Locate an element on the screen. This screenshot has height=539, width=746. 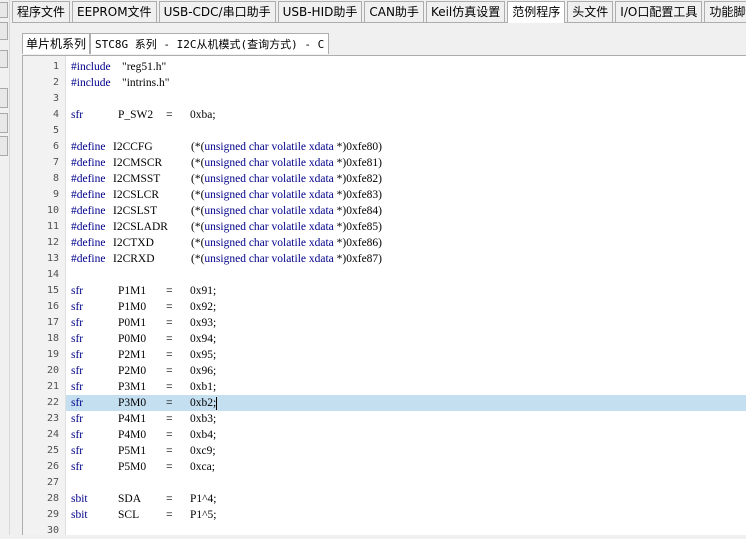
register-address: 0x96; is located at coordinates (203, 371).